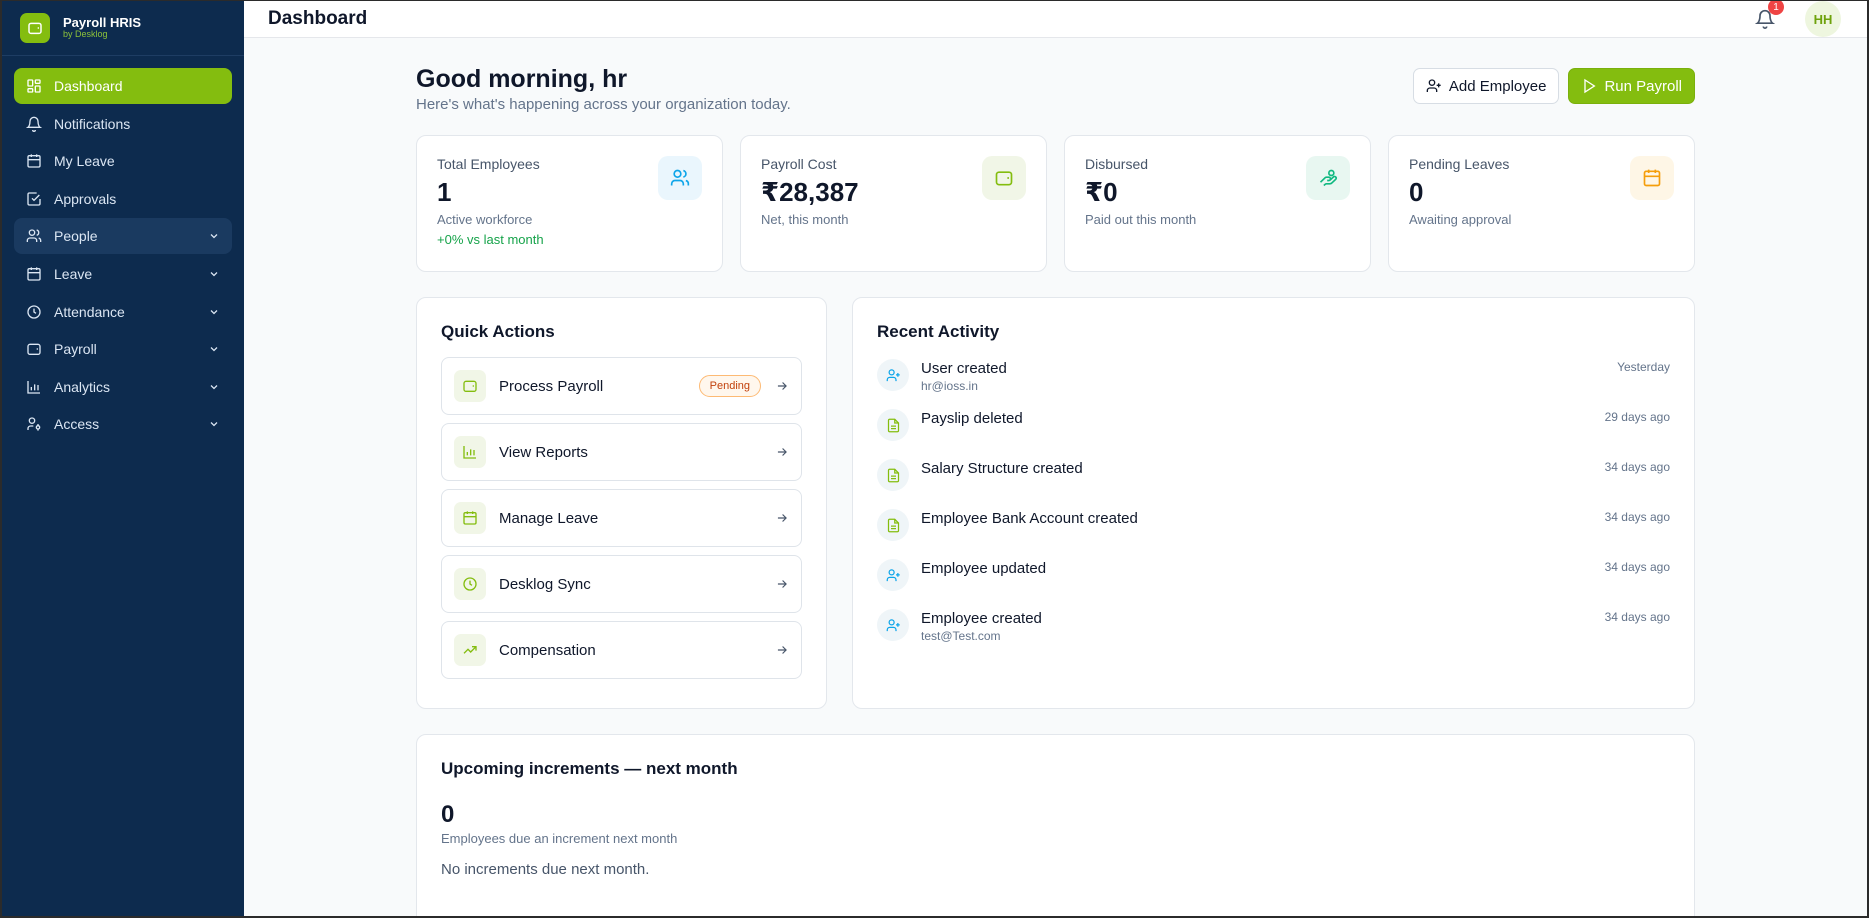  I want to click on activity-item: User created hr@ioss.in Yesterday, so click(1273, 383).